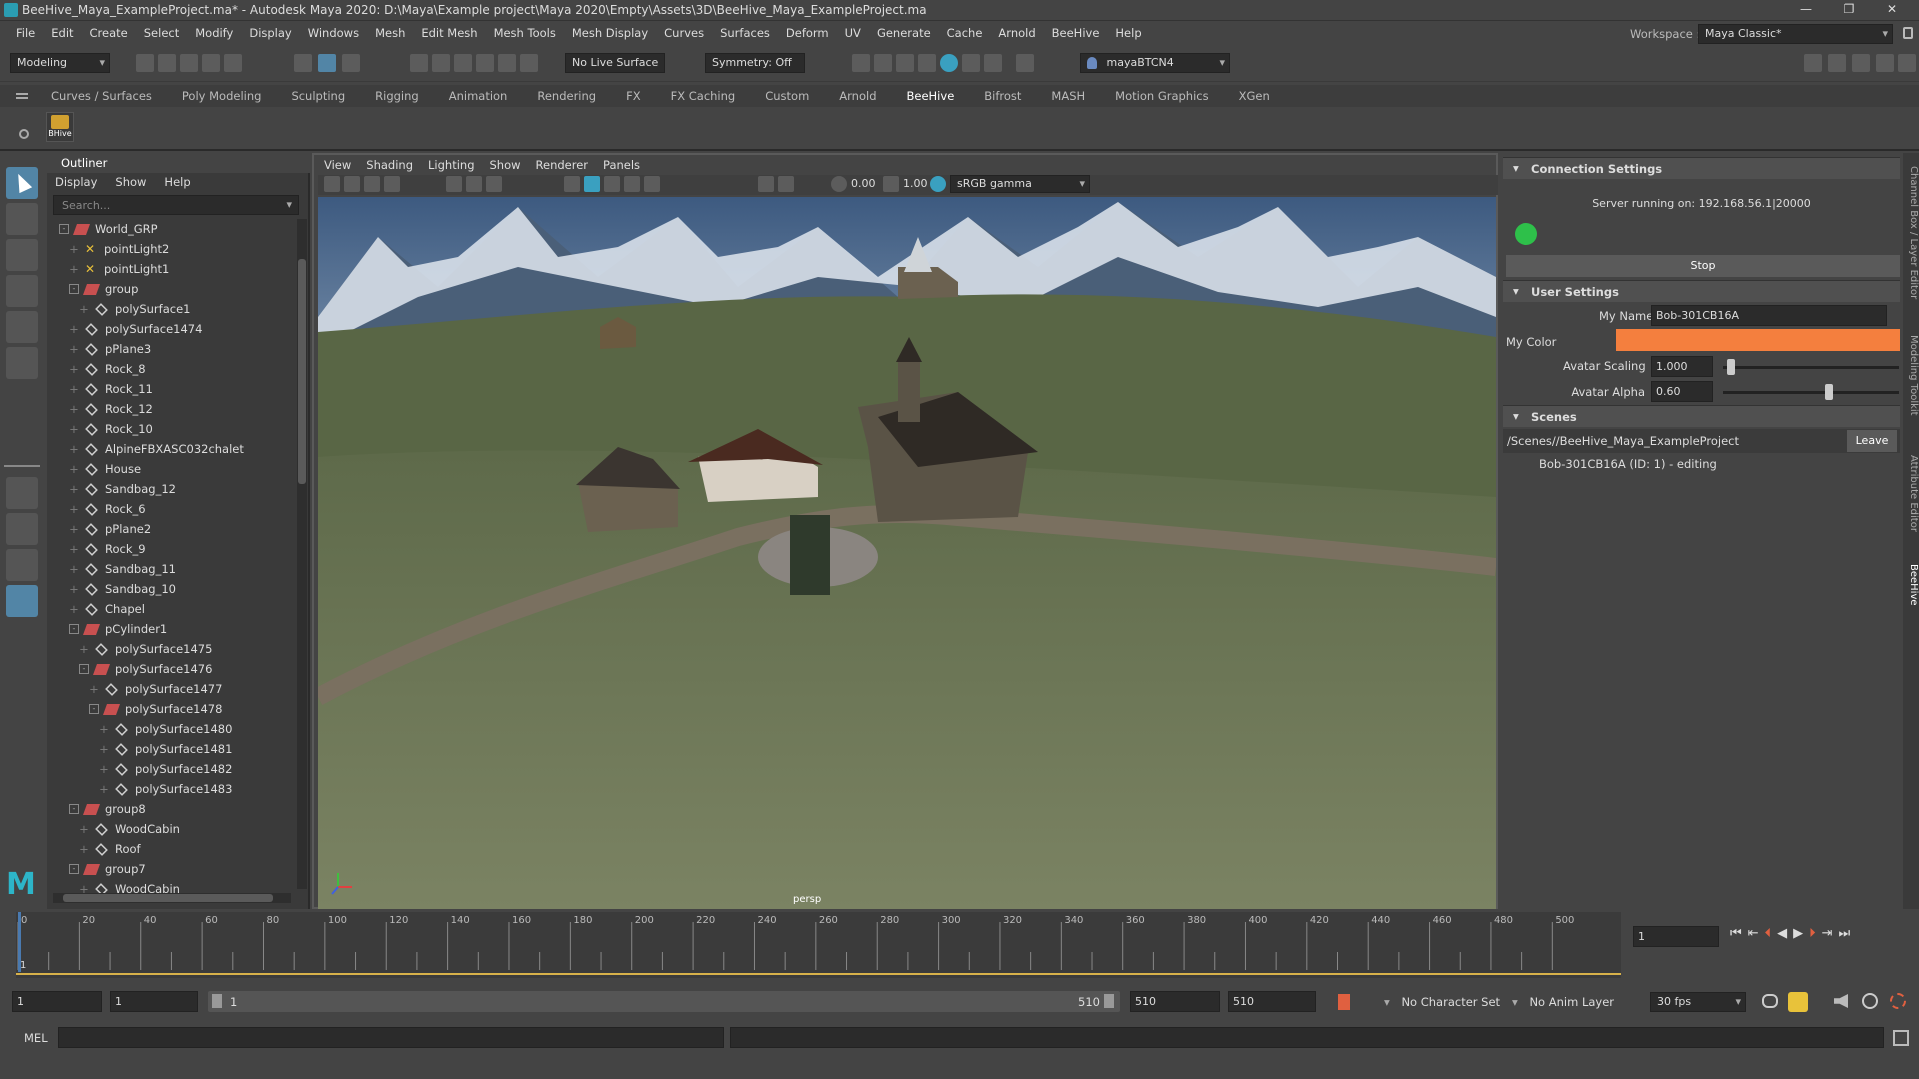 Image resolution: width=1919 pixels, height=1079 pixels. Describe the element at coordinates (169, 429) in the screenshot. I see `outliner-item: + Rock_10` at that location.